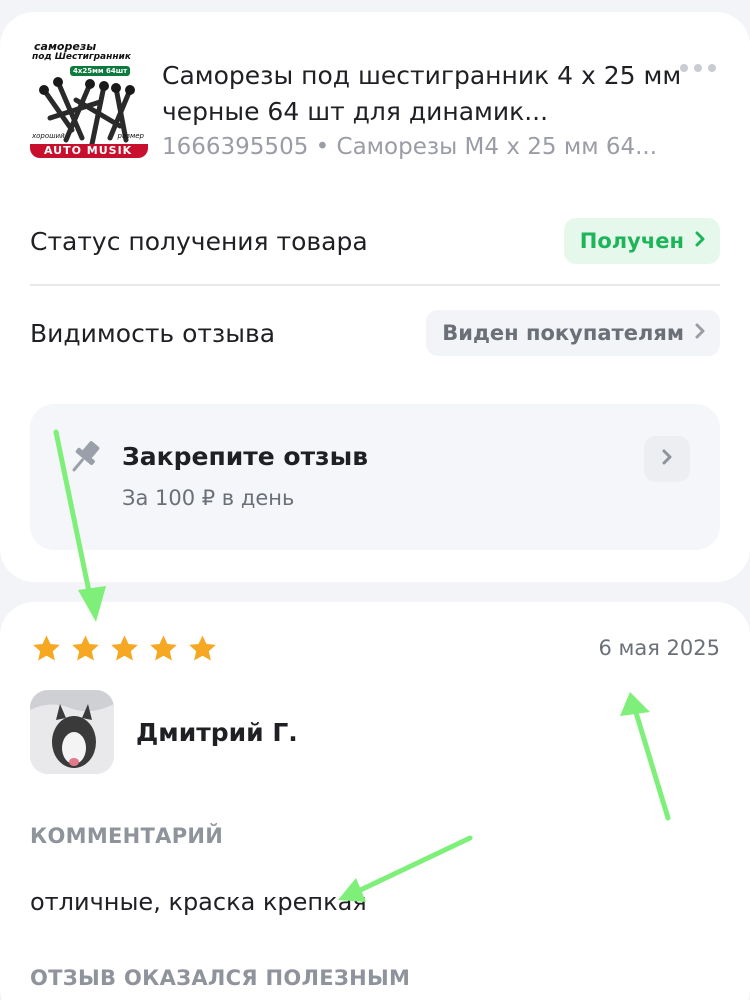 The width and height of the screenshot is (750, 1000). Describe the element at coordinates (208, 498) in the screenshot. I see `pin-price: За 100 ₽ в день` at that location.